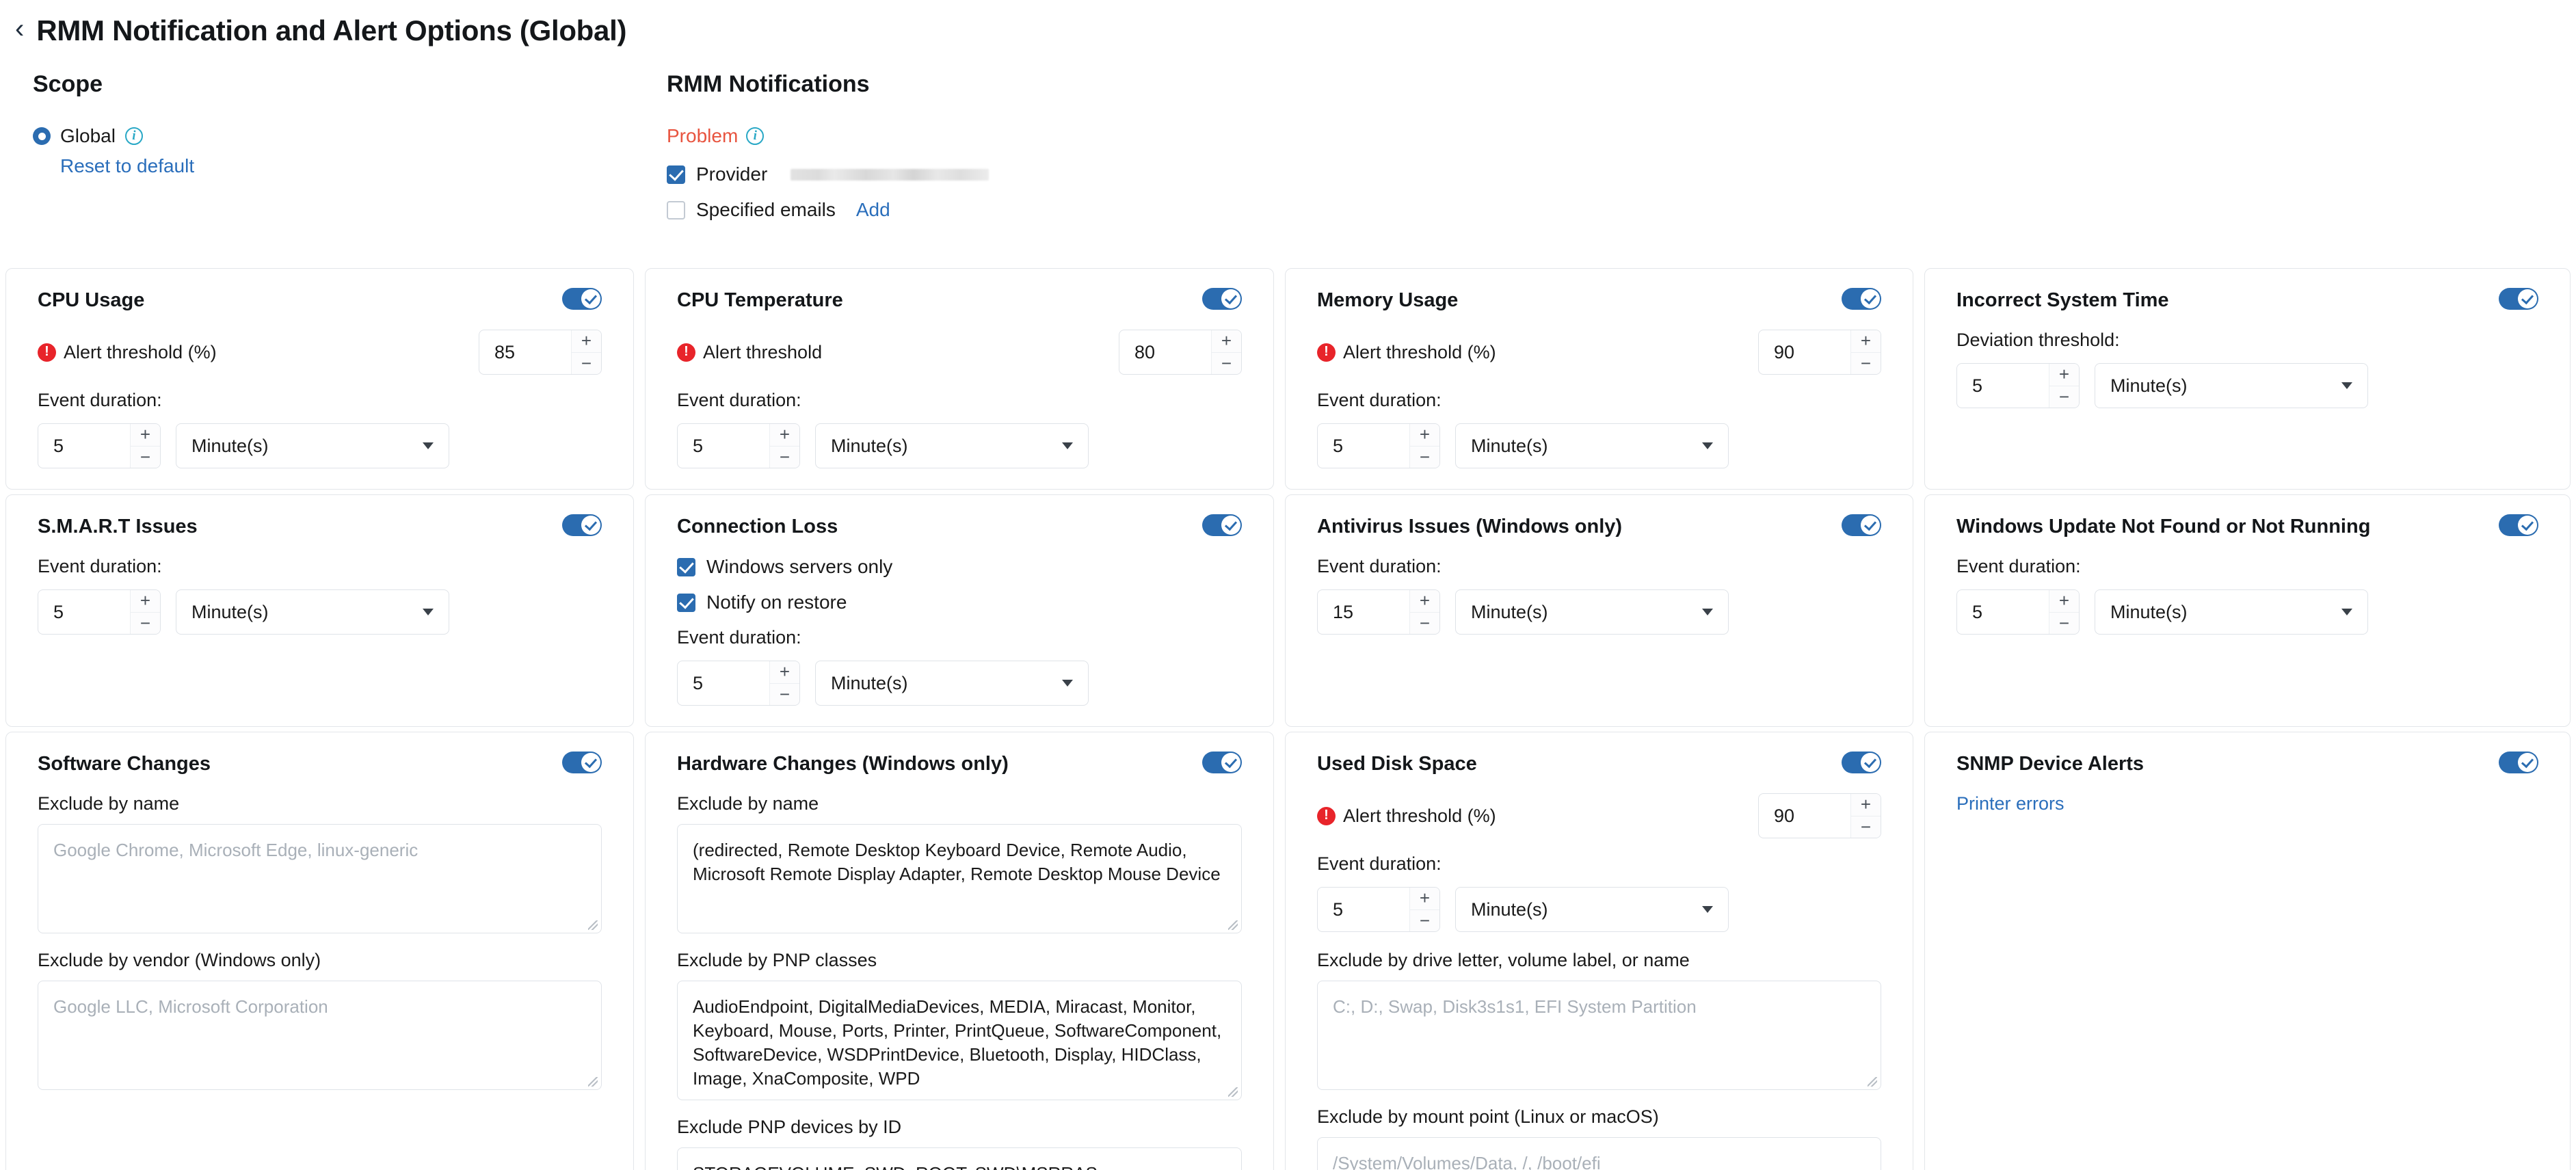 Image resolution: width=2576 pixels, height=1170 pixels. I want to click on provider-row: Provider, so click(1621, 174).